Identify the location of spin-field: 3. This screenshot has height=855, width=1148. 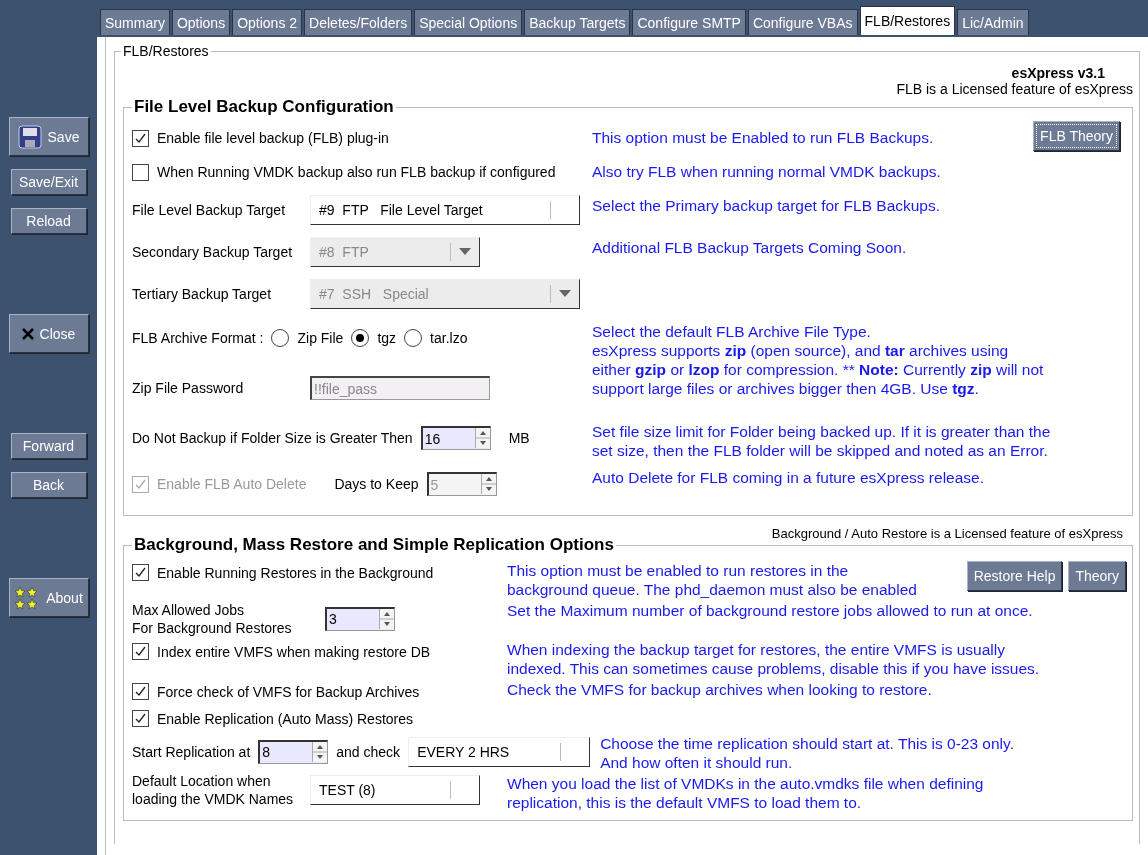
(360, 618).